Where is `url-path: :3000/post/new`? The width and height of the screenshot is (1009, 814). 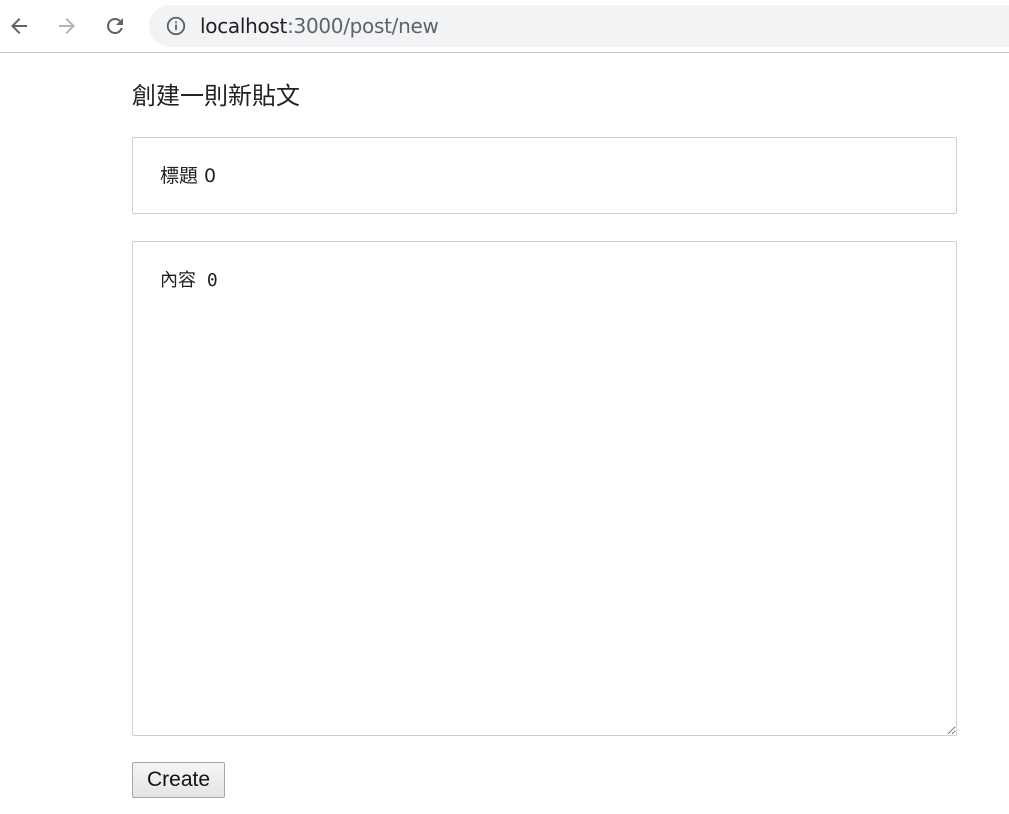
url-path: :3000/post/new is located at coordinates (363, 26).